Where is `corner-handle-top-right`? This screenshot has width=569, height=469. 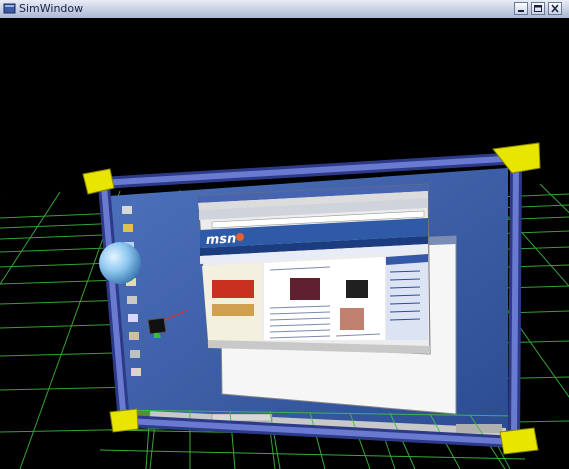 corner-handle-top-right is located at coordinates (516, 158).